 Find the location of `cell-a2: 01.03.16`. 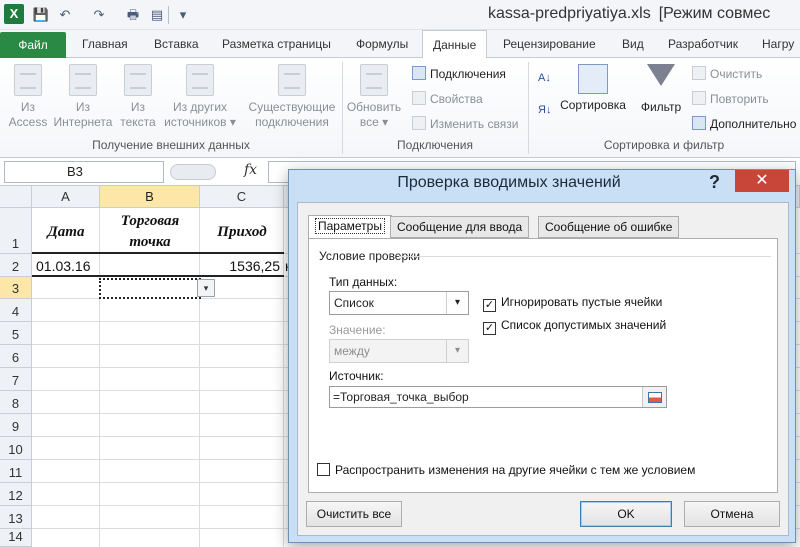

cell-a2: 01.03.16 is located at coordinates (63, 266).